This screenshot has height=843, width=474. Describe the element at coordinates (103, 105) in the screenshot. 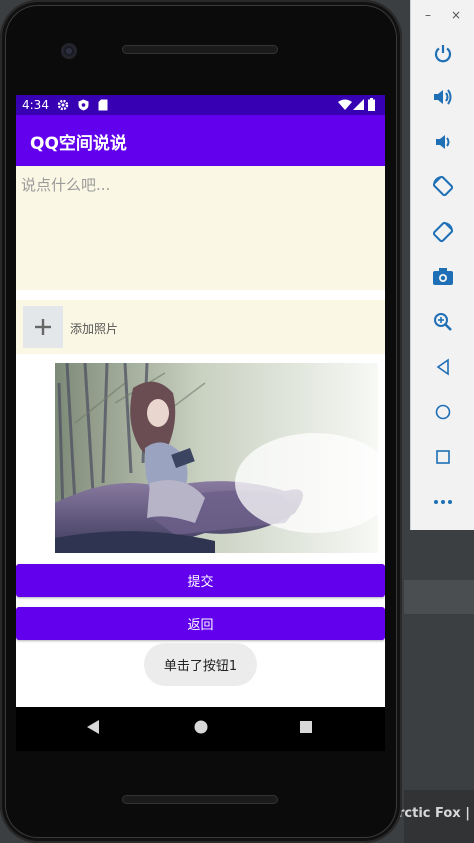

I see `sd-card-icon` at that location.